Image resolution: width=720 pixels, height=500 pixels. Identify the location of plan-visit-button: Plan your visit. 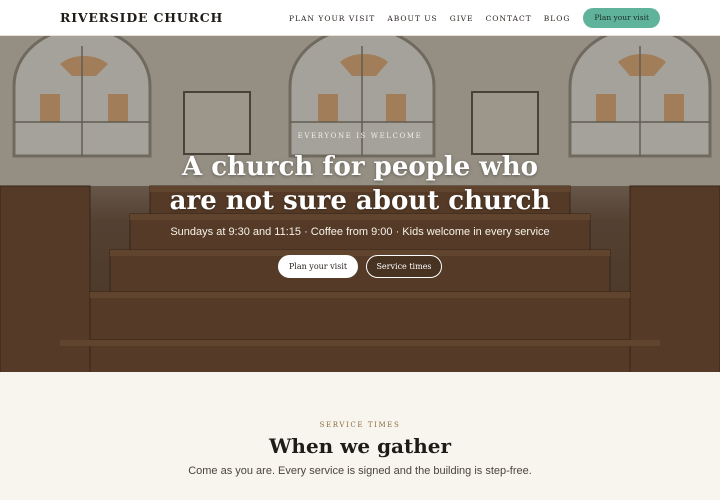
(318, 266).